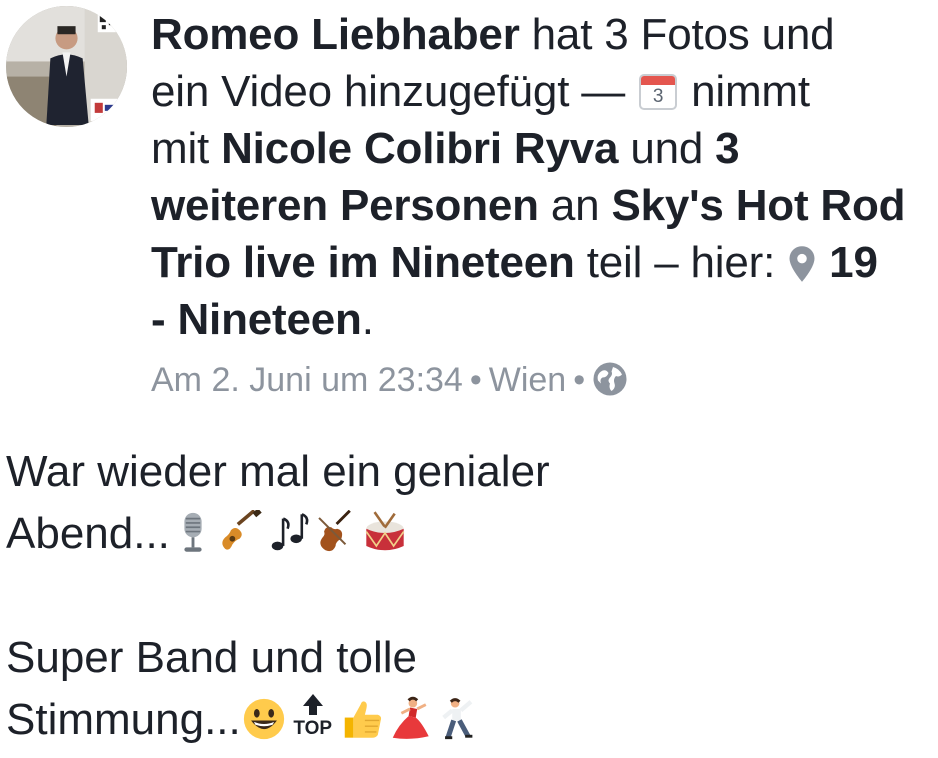 Image resolution: width=938 pixels, height=758 pixels. What do you see at coordinates (677, 34) in the screenshot?
I see `action-text: hat 3 Fotos und` at bounding box center [677, 34].